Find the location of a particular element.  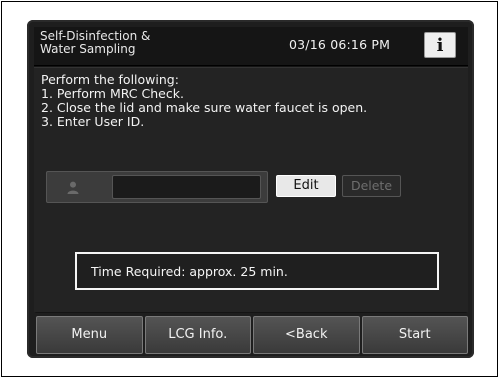

edit-button: Edit is located at coordinates (306, 186).